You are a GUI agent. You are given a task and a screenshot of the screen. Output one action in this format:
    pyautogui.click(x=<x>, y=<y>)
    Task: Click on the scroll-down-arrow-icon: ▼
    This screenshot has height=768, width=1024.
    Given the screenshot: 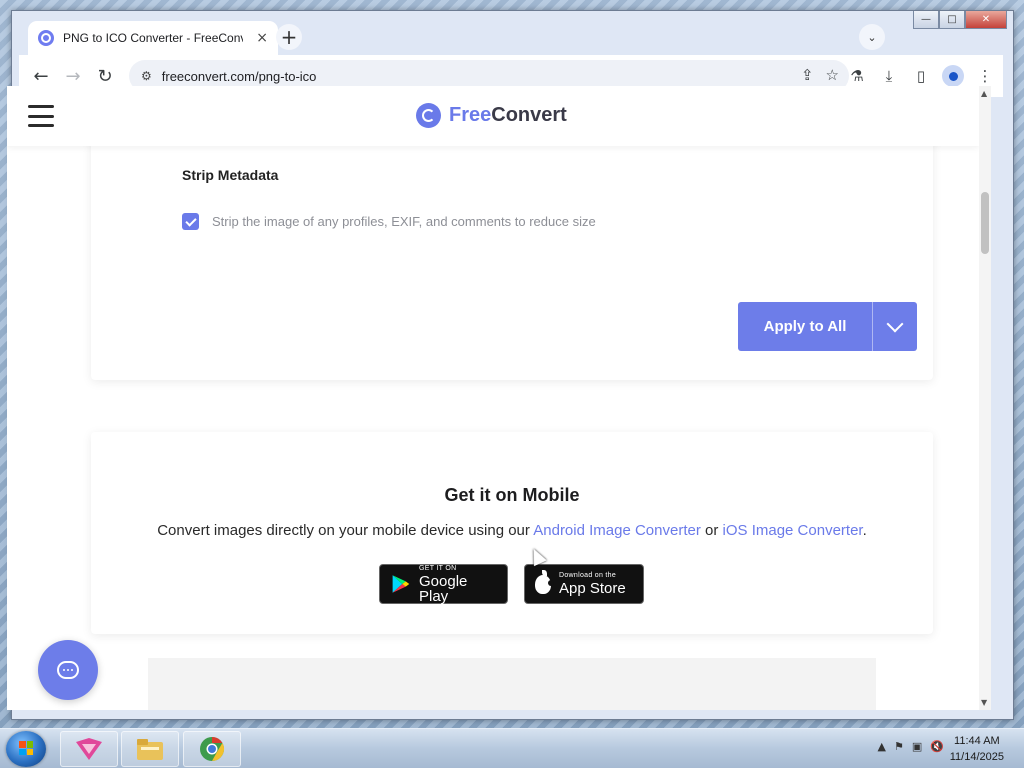 What is the action you would take?
    pyautogui.click(x=984, y=702)
    